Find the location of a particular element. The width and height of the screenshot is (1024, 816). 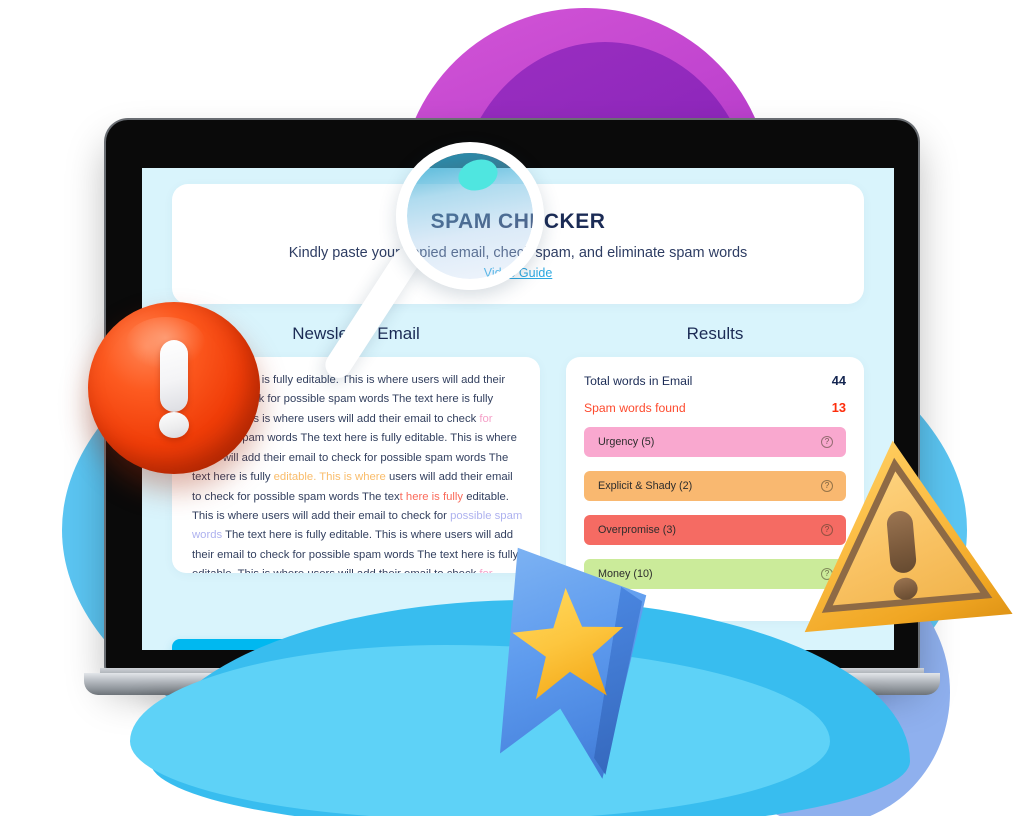

exclamation-circle-3d-icon is located at coordinates (174, 388).